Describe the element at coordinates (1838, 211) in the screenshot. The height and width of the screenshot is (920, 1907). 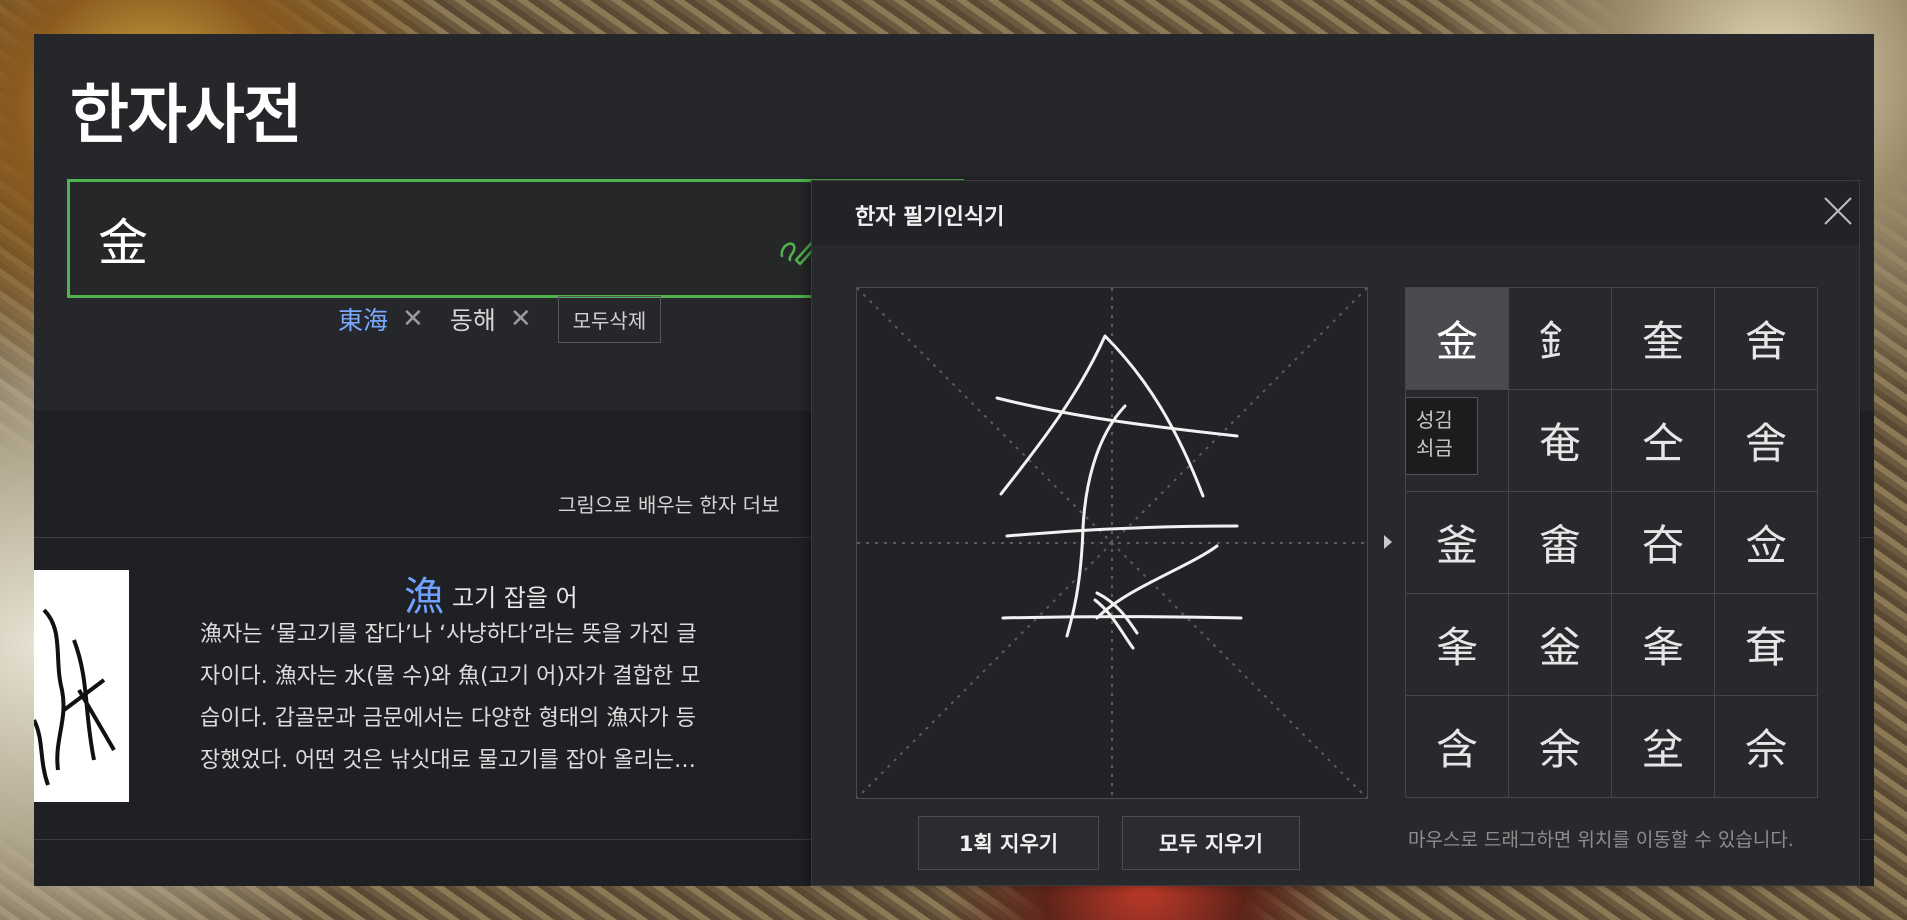
I see `close-icon` at that location.